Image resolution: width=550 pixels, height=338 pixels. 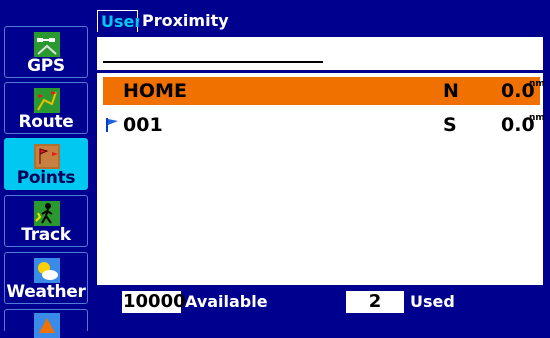 I want to click on nav-item-points: Points, so click(x=46, y=164).